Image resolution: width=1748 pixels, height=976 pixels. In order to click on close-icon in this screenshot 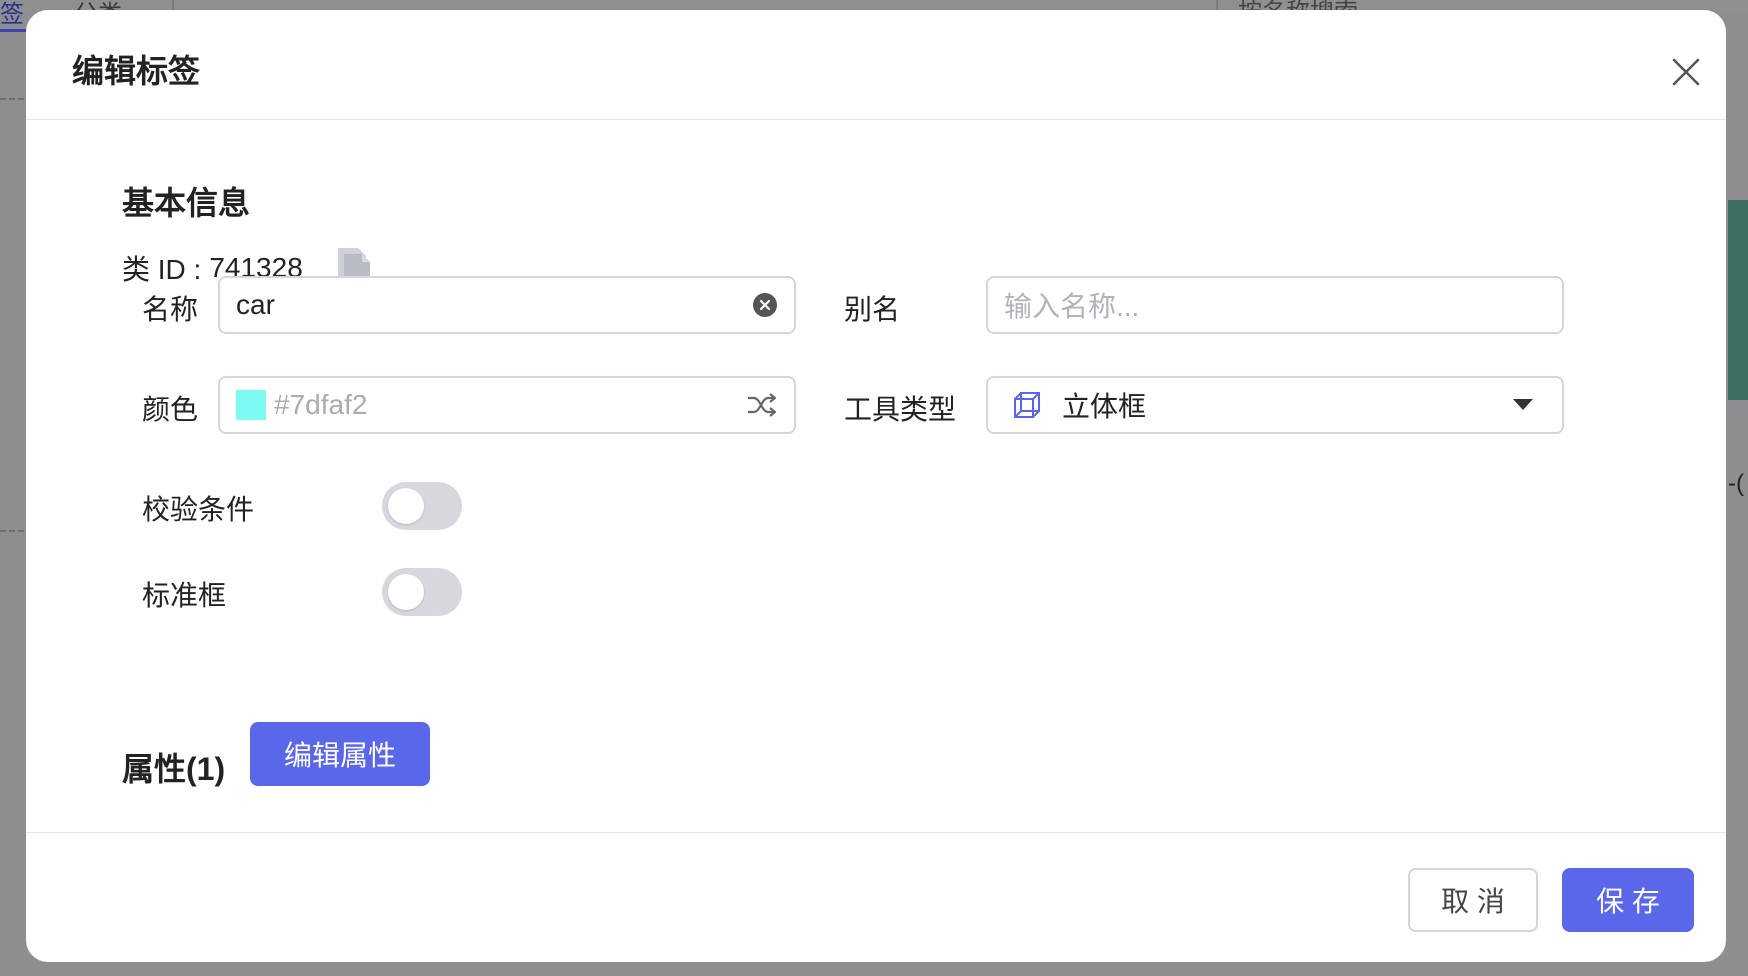, I will do `click(1686, 72)`.